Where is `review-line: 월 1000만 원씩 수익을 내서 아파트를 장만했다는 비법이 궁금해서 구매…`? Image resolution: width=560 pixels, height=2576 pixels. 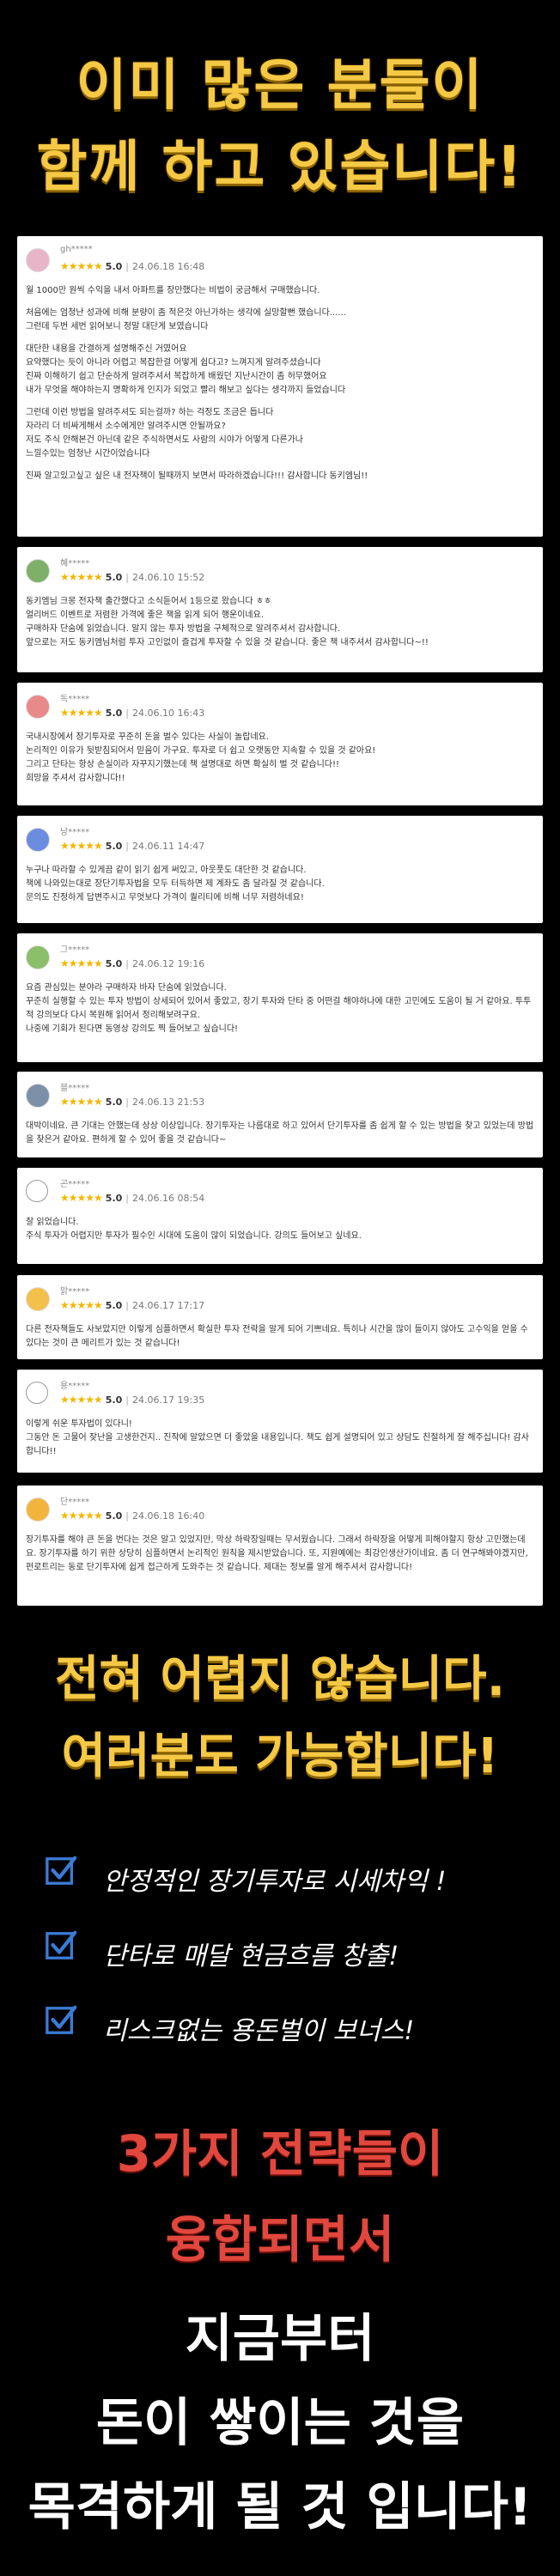
review-line: 월 1000만 원씩 수익을 내서 아파트를 장만했다는 비법이 궁금해서 구매… is located at coordinates (173, 291).